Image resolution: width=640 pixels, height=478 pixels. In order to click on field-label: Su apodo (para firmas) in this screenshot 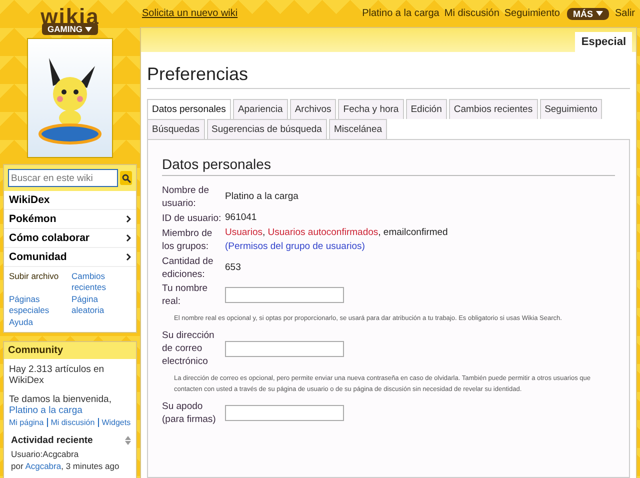, I will do `click(189, 413)`.